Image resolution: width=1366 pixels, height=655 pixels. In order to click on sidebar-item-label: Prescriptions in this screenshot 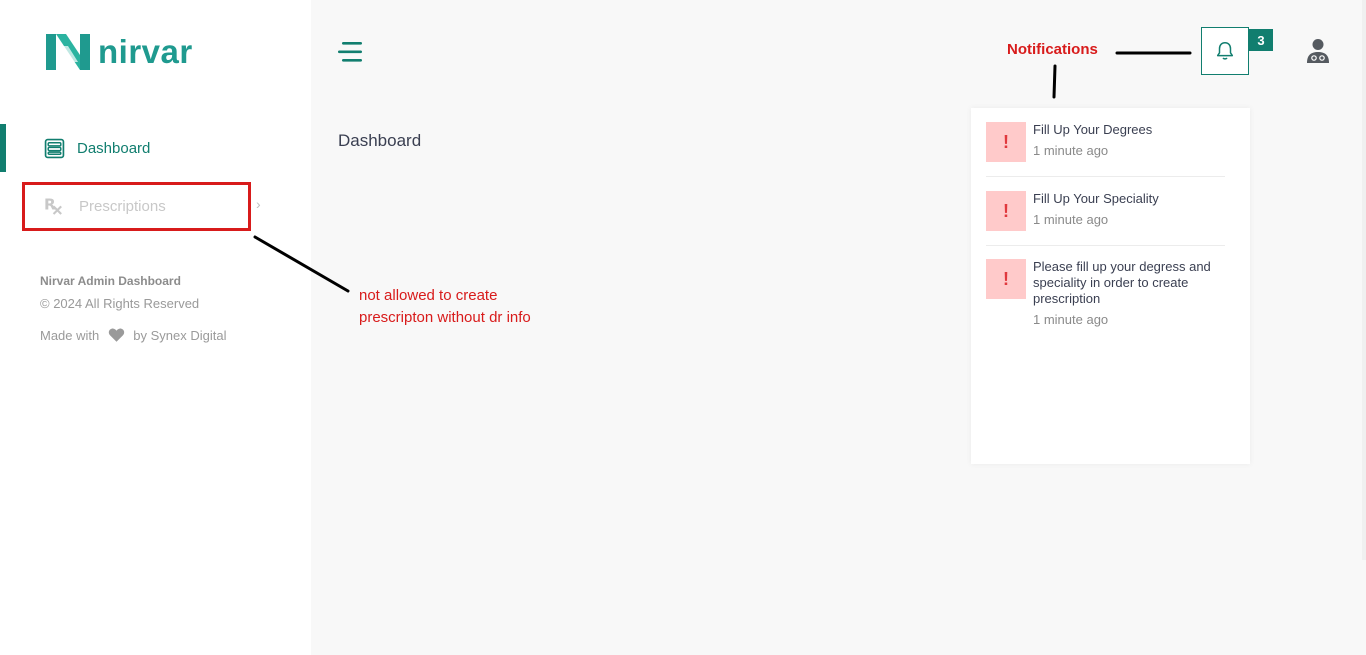, I will do `click(122, 206)`.